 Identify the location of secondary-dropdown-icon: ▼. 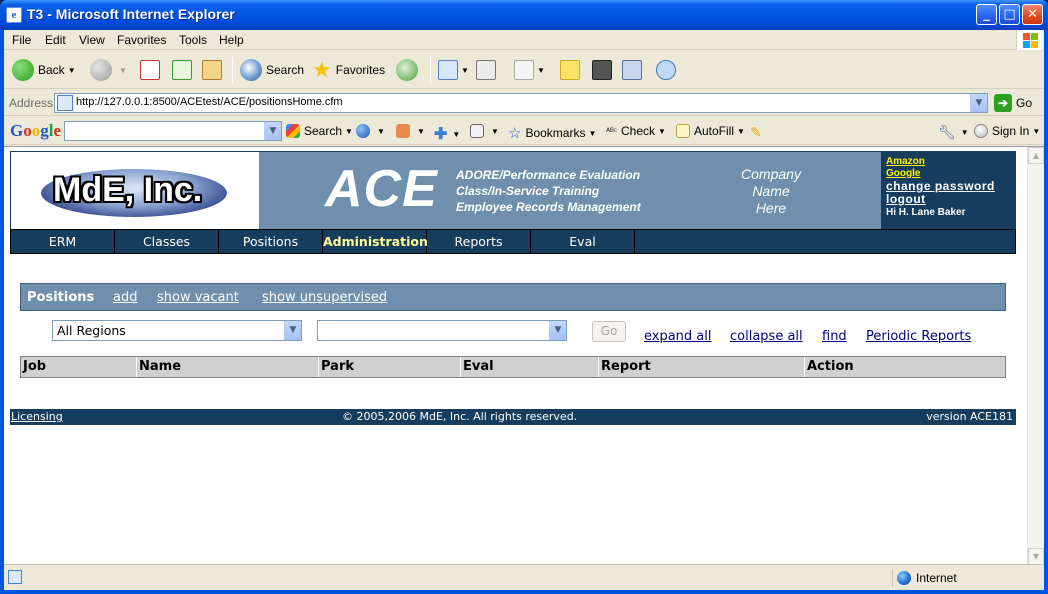
(557, 330).